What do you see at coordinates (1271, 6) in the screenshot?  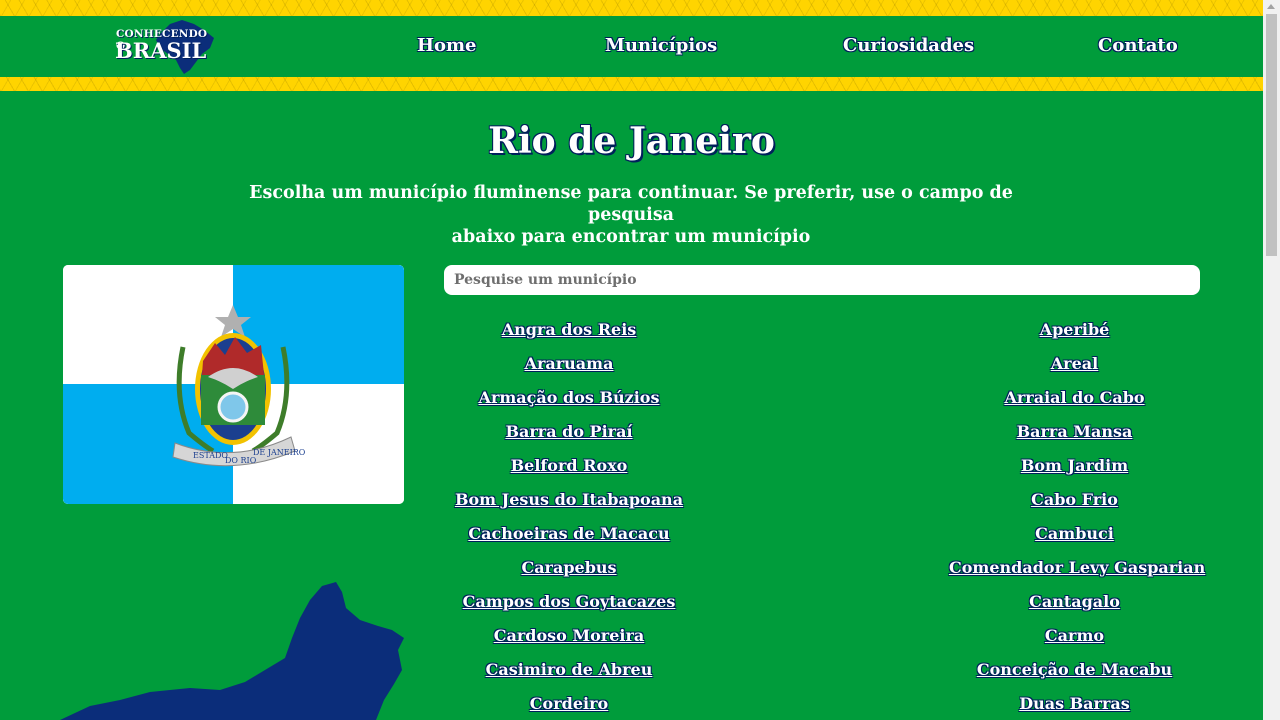 I see `scroll-up-icon` at bounding box center [1271, 6].